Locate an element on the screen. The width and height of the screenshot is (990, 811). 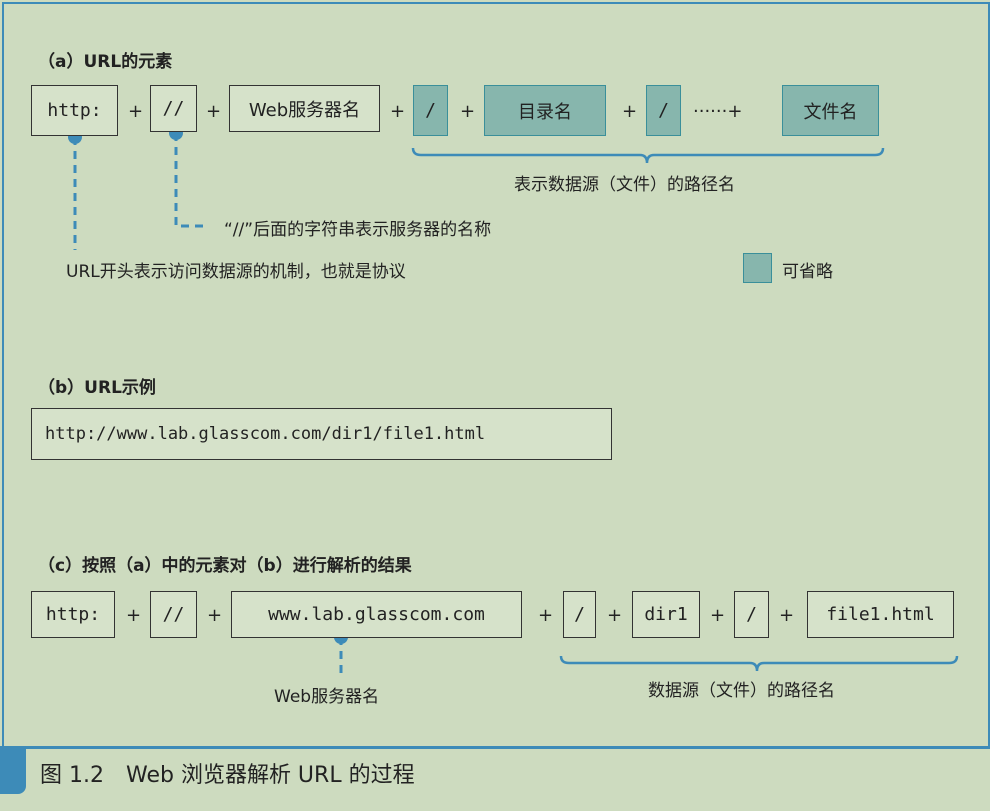
plus-2: + is located at coordinates (214, 111).